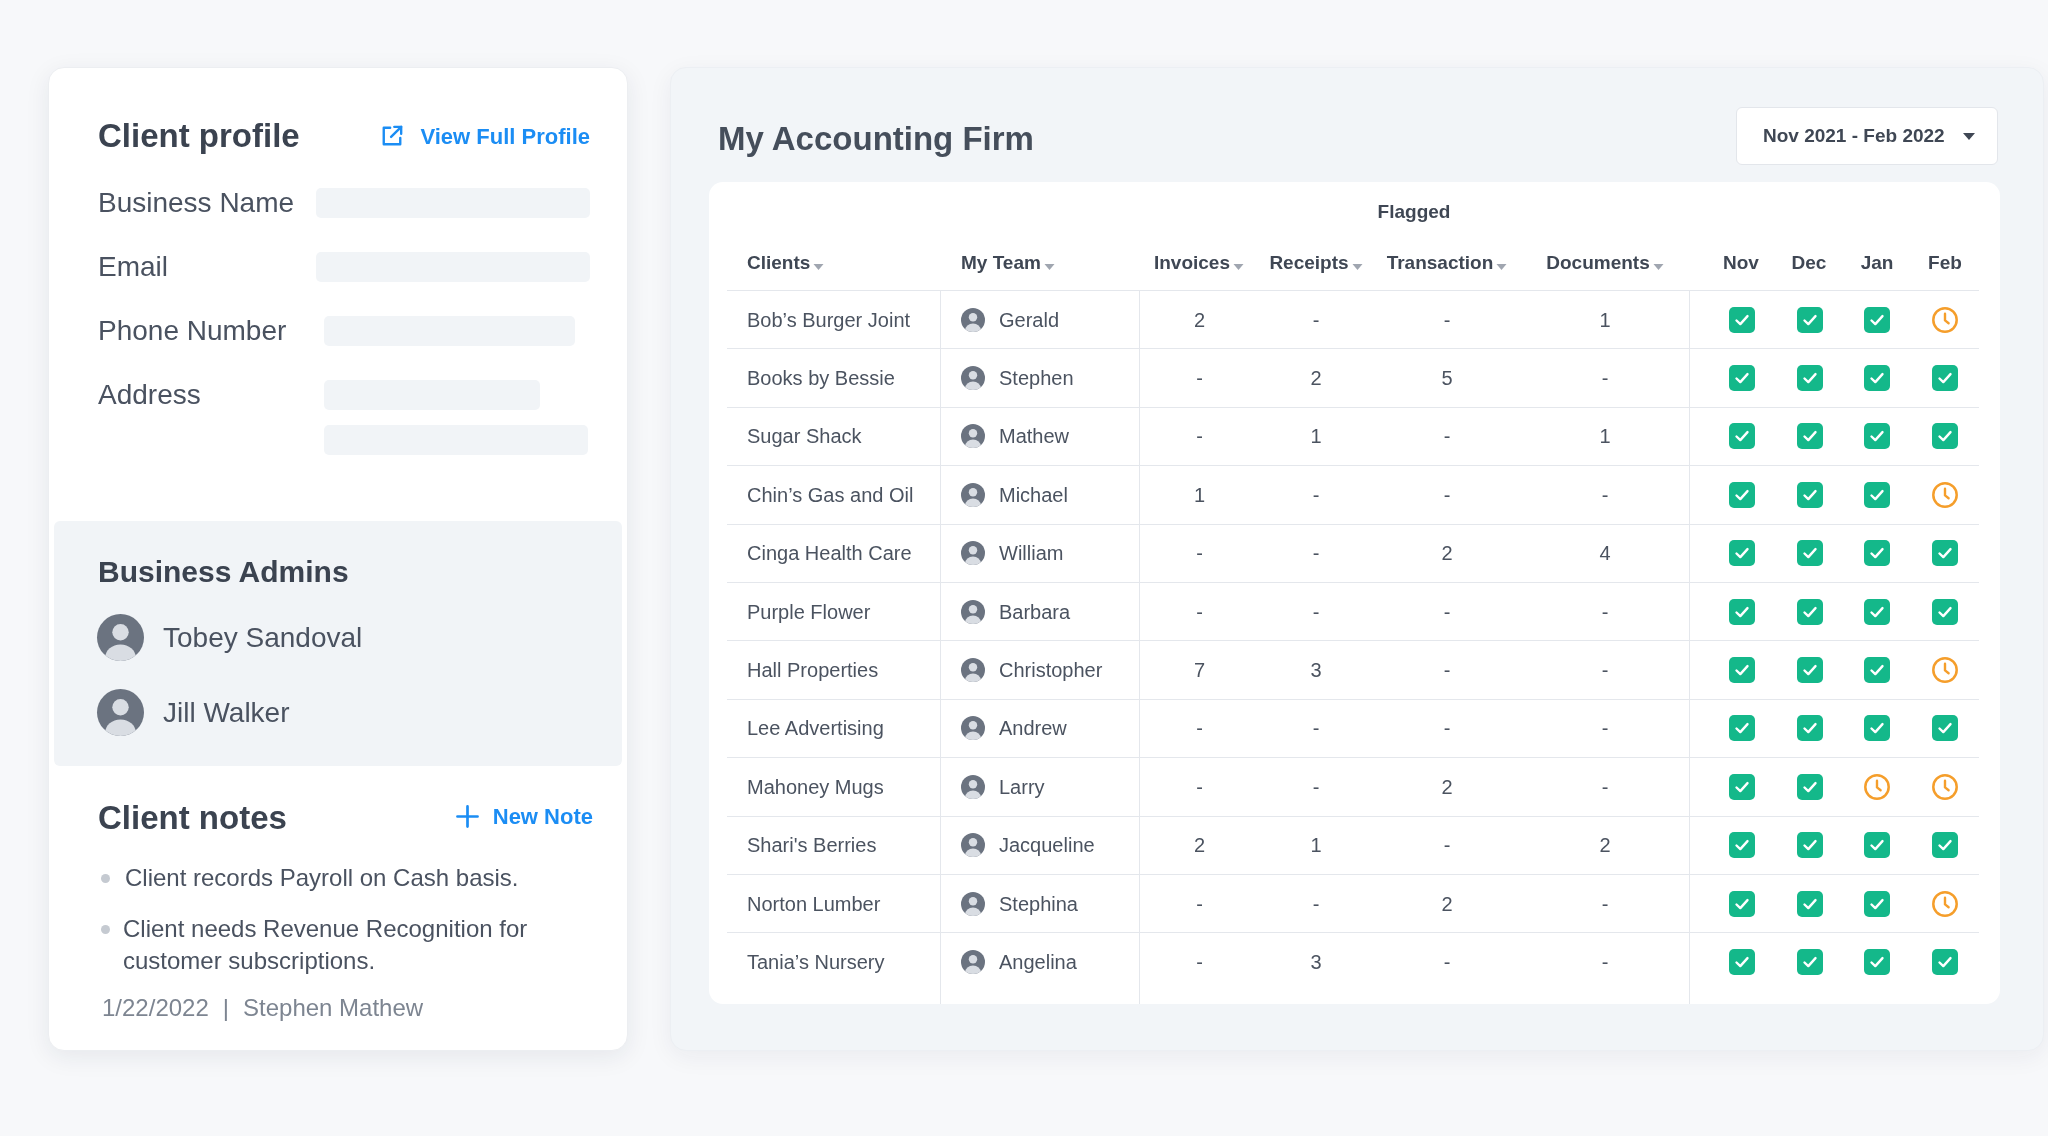 The height and width of the screenshot is (1136, 2048). What do you see at coordinates (199, 136) in the screenshot?
I see `section-title: Client profile` at bounding box center [199, 136].